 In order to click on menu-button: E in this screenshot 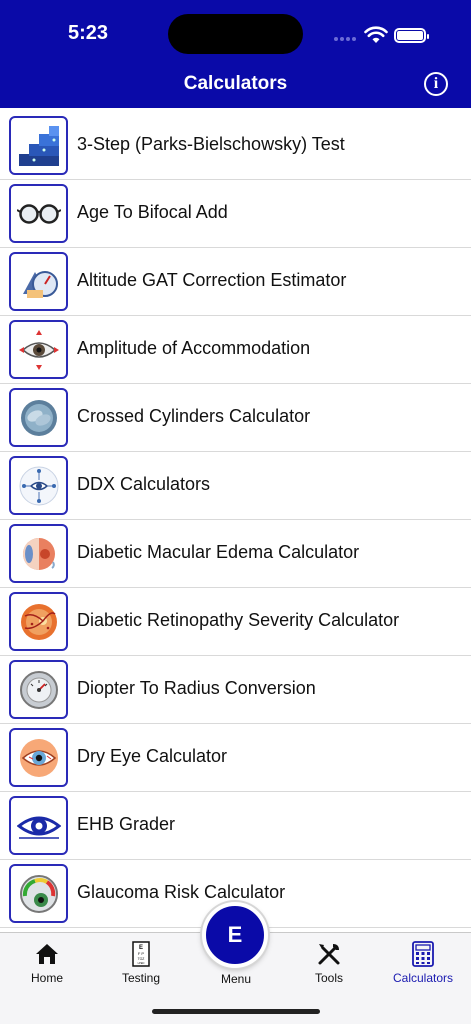, I will do `click(235, 935)`.